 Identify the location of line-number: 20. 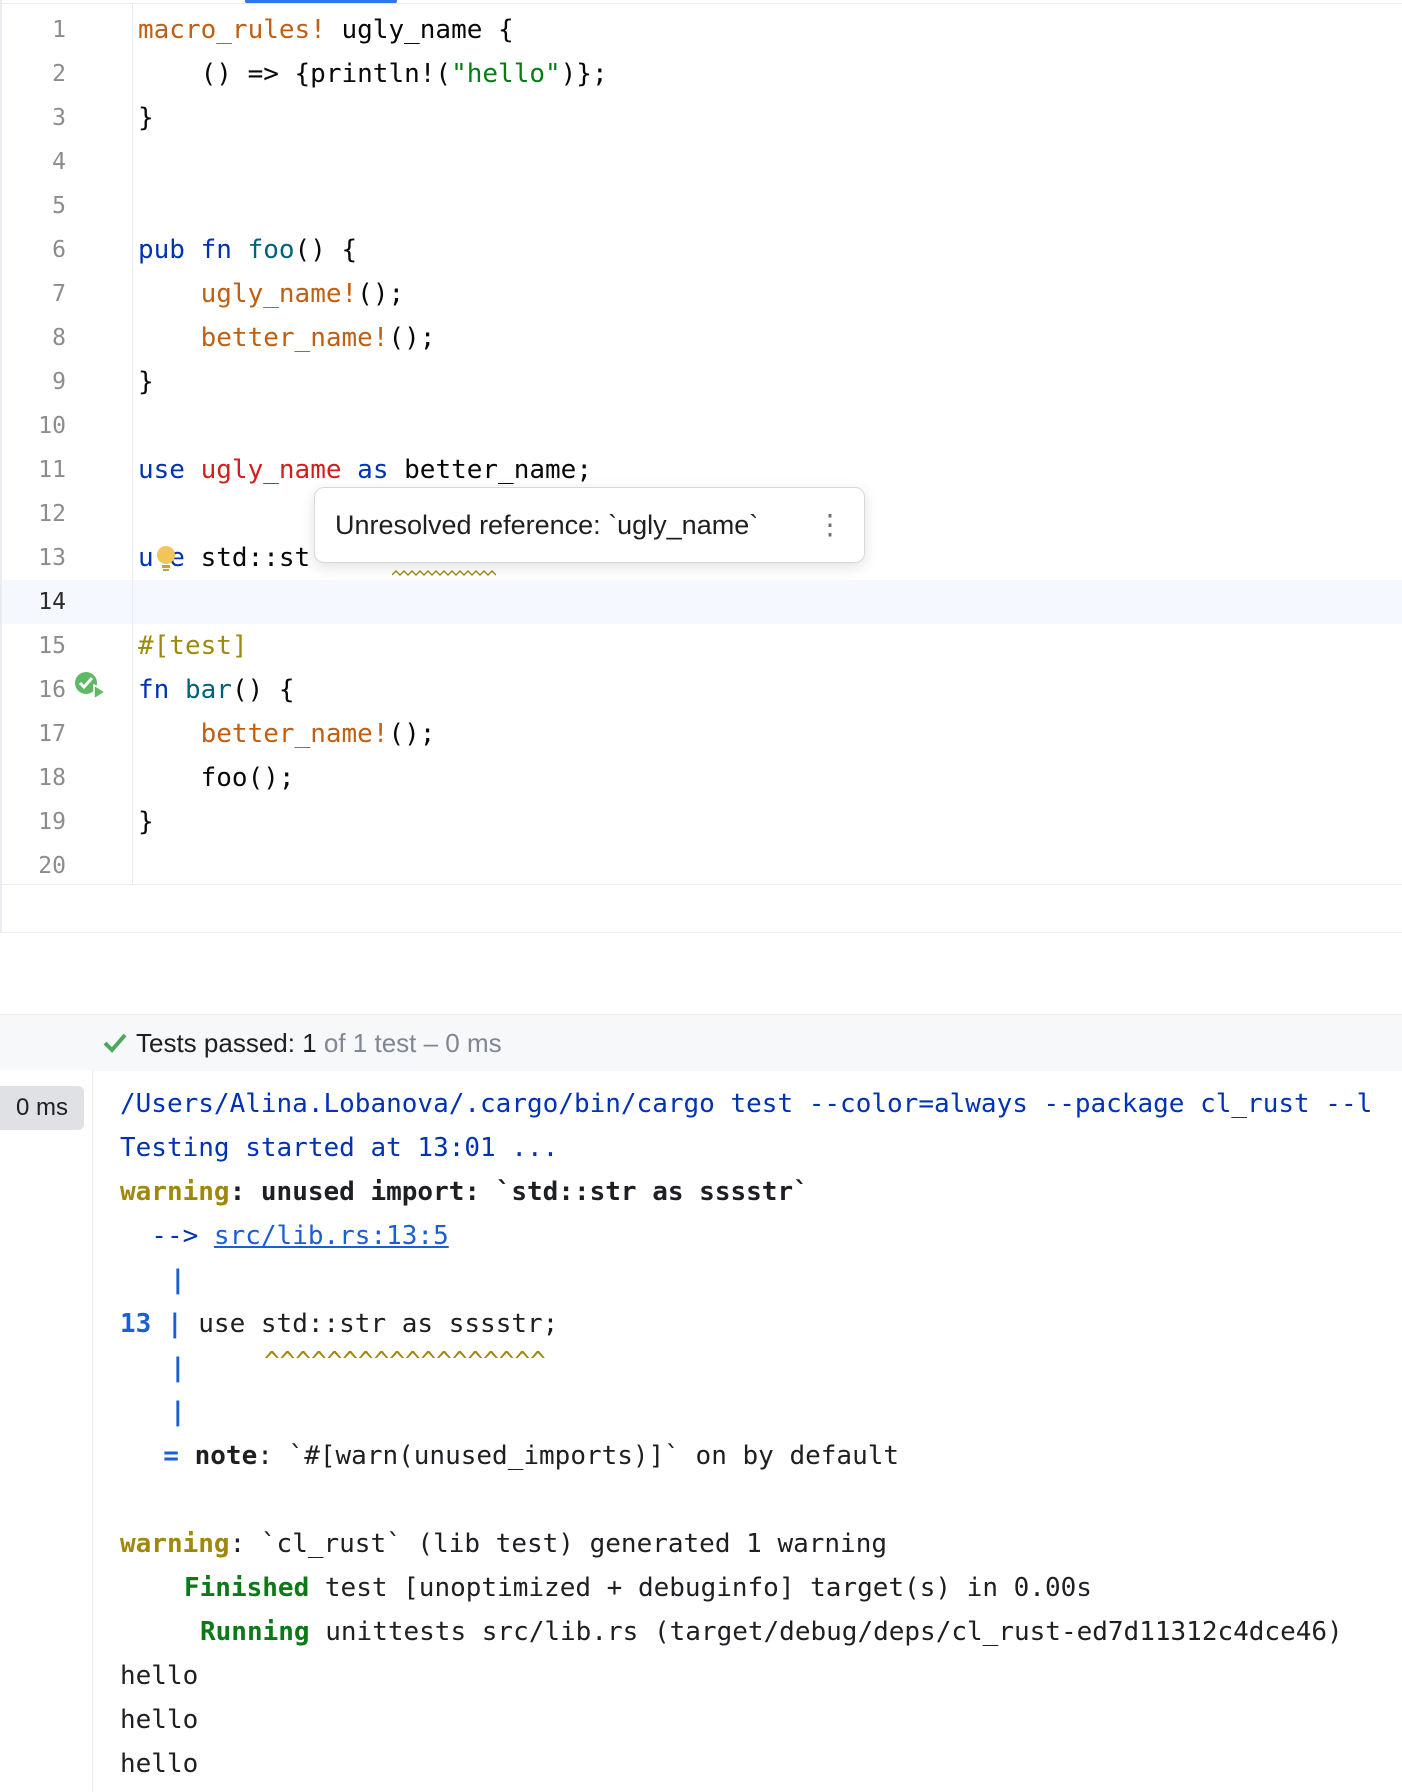
(52, 866).